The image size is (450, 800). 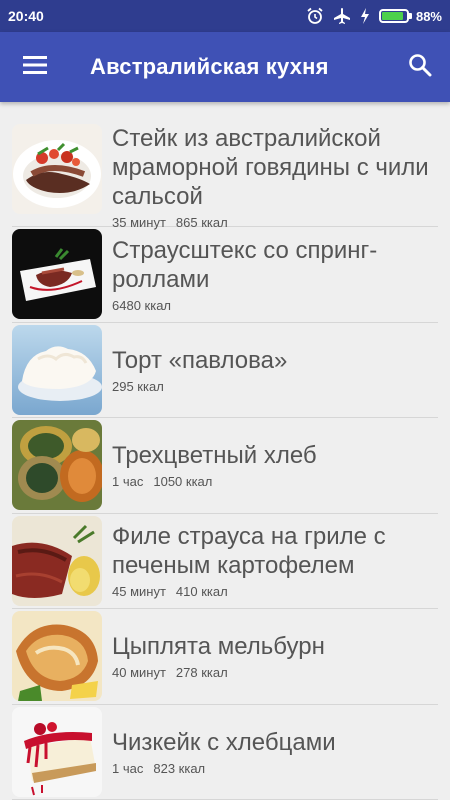 I want to click on list-item: Страусштекс со спринг-роллами 6480 ккал, so click(x=225, y=275).